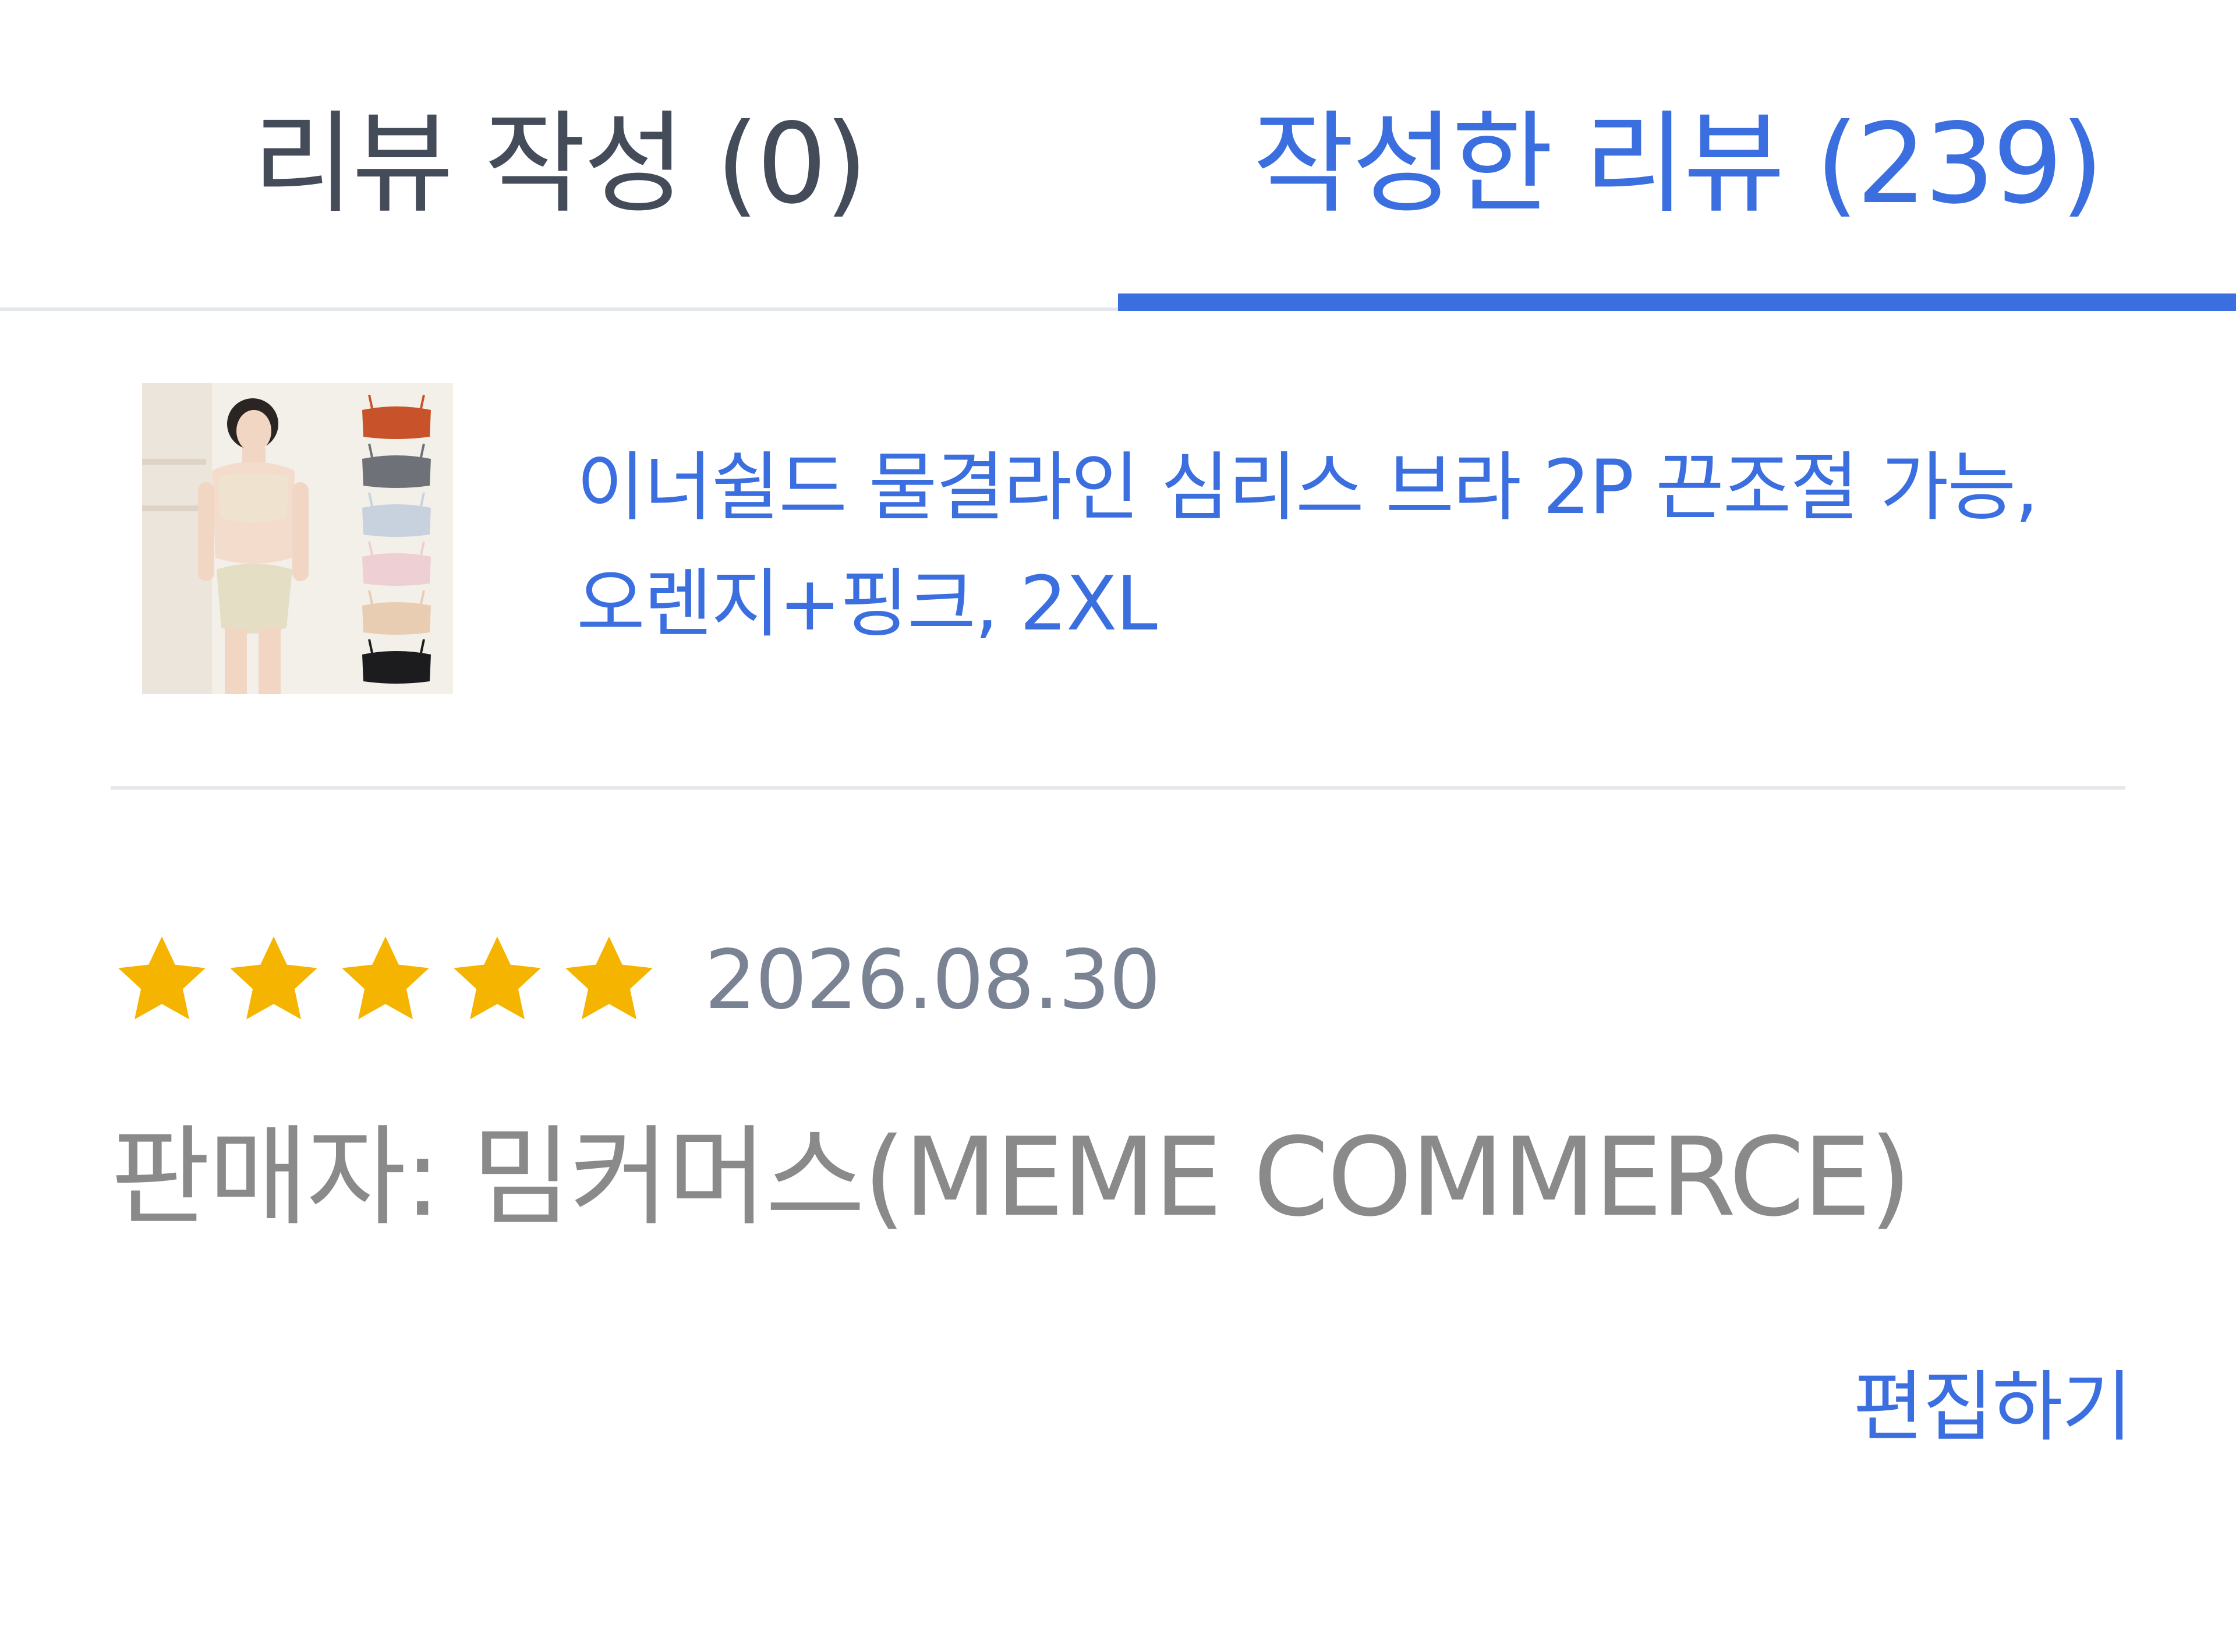  What do you see at coordinates (1321, 546) in the screenshot?
I see `product-name: 이너쉴드 물결라인 심리스 브라 2P 끈조절 가능, 오렌지+핑크, 2XL` at bounding box center [1321, 546].